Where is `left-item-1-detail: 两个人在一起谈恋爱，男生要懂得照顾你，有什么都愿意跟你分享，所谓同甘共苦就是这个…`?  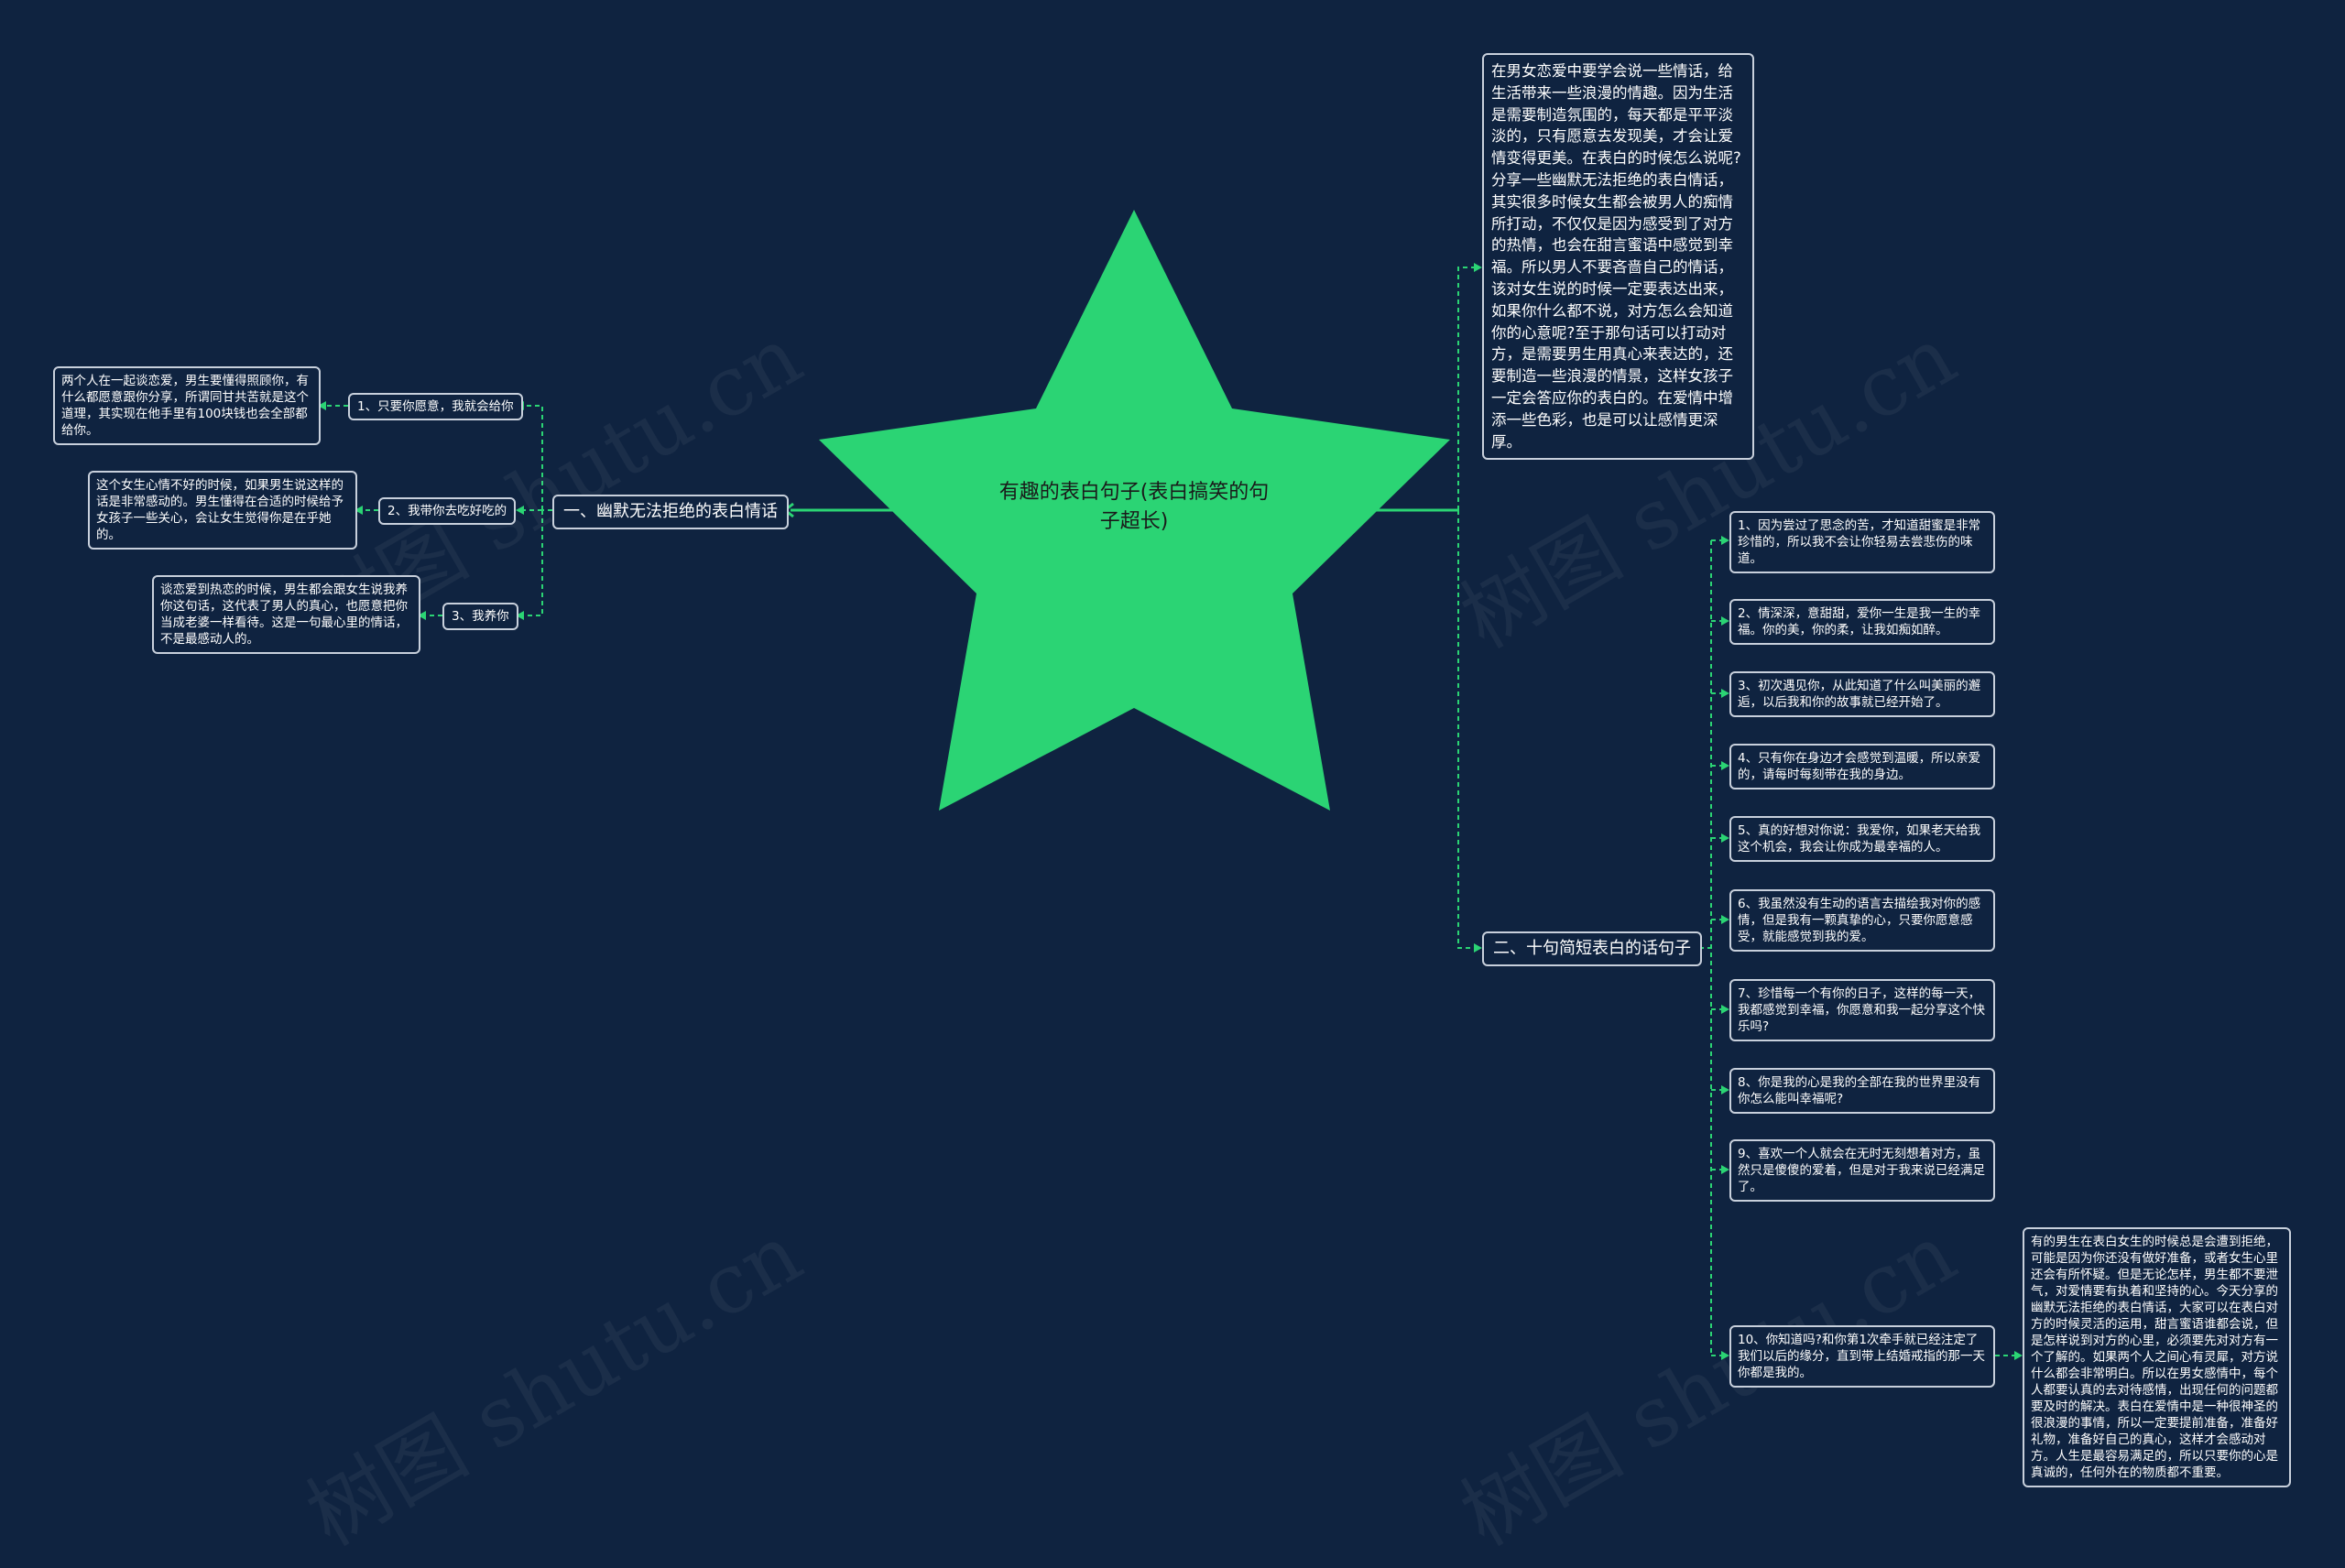 left-item-1-detail: 两个人在一起谈恋爱，男生要懂得照顾你，有什么都愿意跟你分享，所谓同甘共苦就是这个… is located at coordinates (187, 405).